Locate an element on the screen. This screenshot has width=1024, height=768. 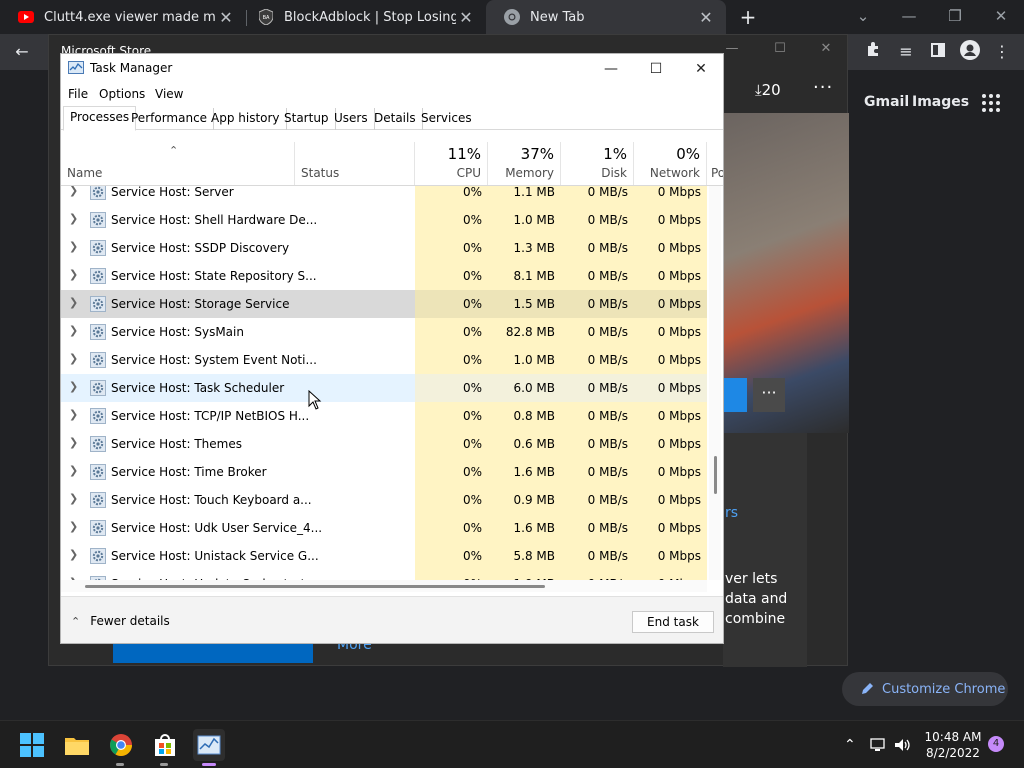
file-explorer-icon is located at coordinates (77, 745).